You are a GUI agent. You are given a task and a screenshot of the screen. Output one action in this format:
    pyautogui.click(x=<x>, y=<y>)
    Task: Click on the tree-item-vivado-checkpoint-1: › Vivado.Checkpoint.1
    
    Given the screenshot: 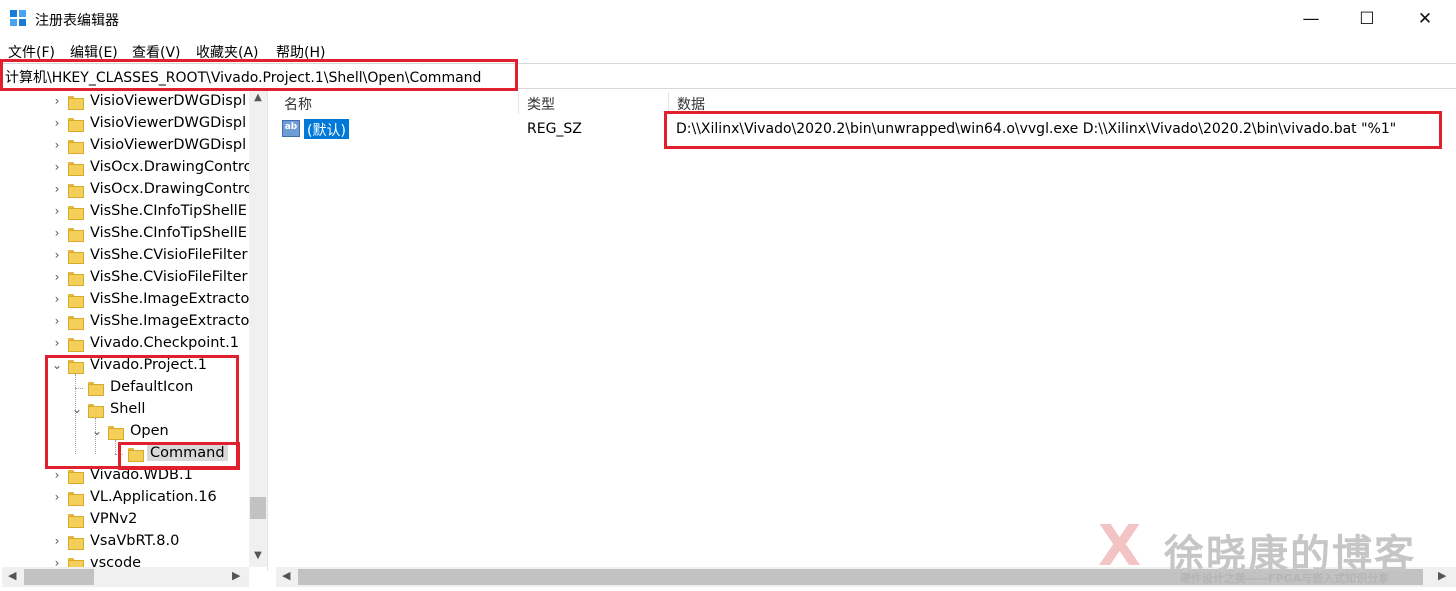 What is the action you would take?
    pyautogui.click(x=127, y=344)
    